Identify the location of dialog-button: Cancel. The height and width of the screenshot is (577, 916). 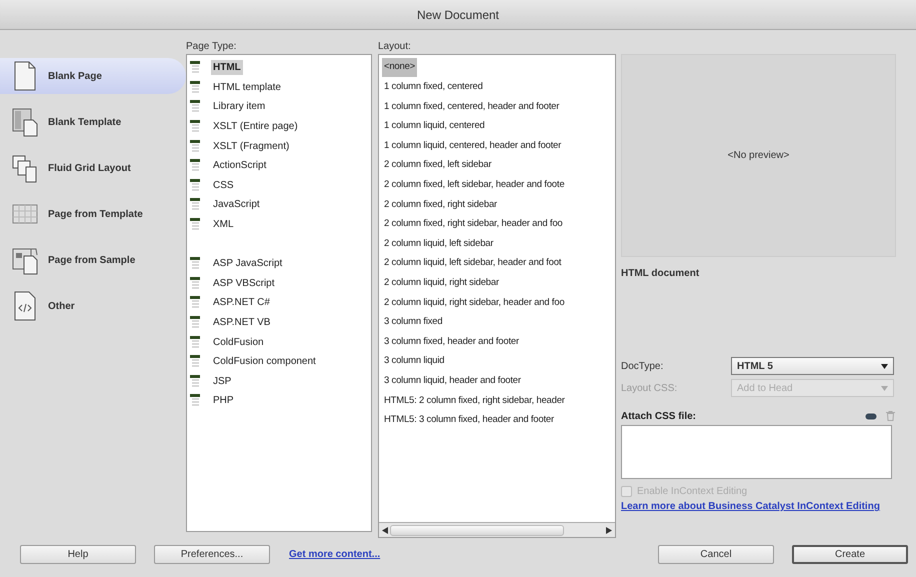
(716, 554).